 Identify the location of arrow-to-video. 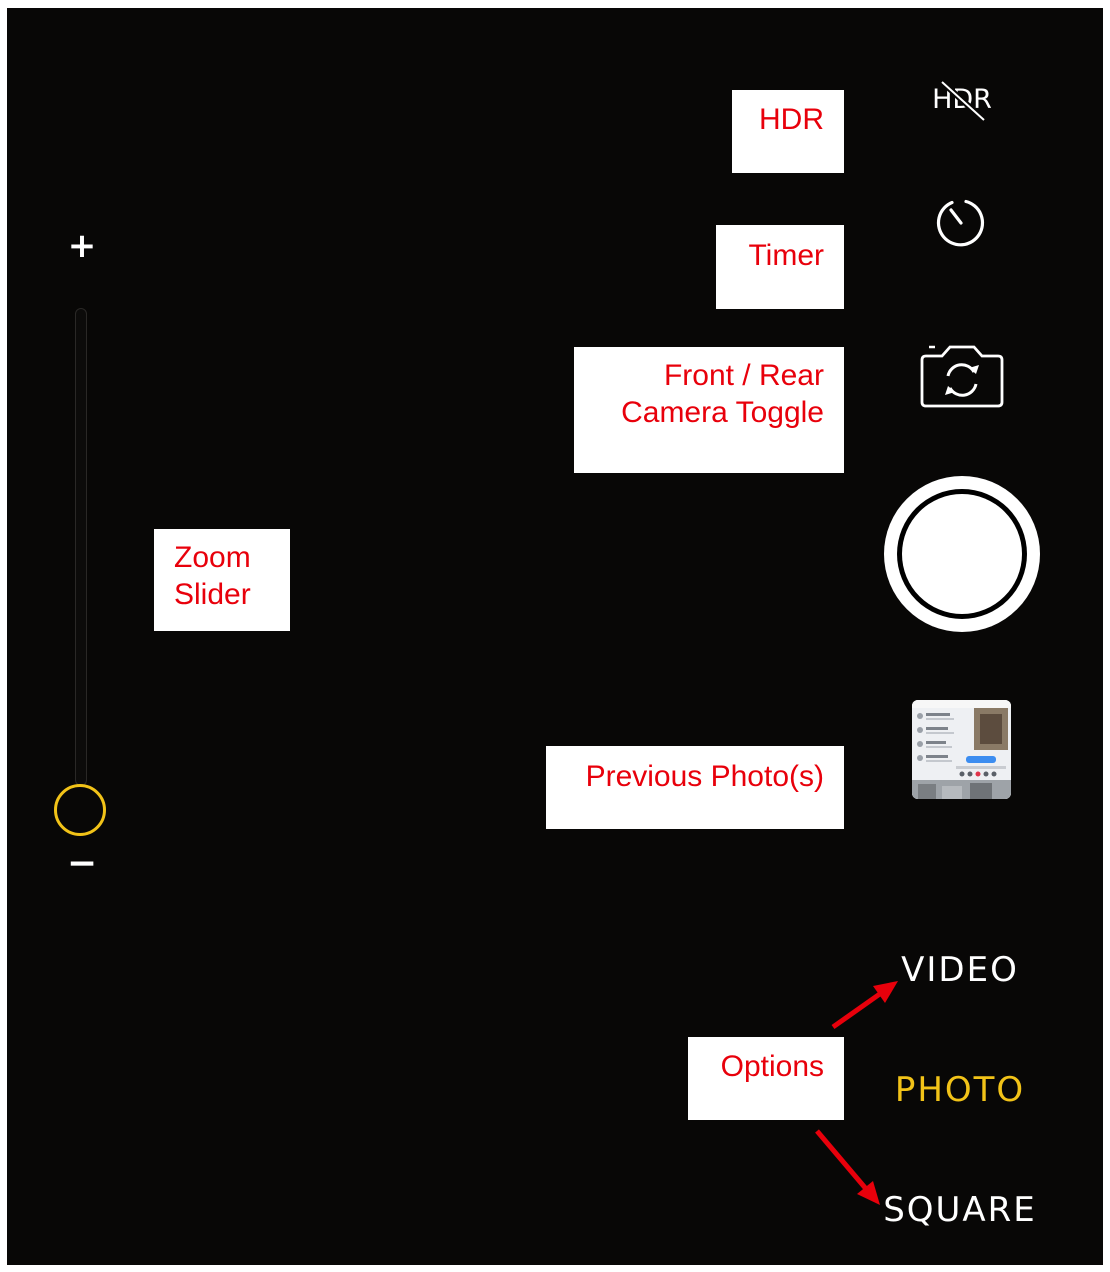
(858, 1009).